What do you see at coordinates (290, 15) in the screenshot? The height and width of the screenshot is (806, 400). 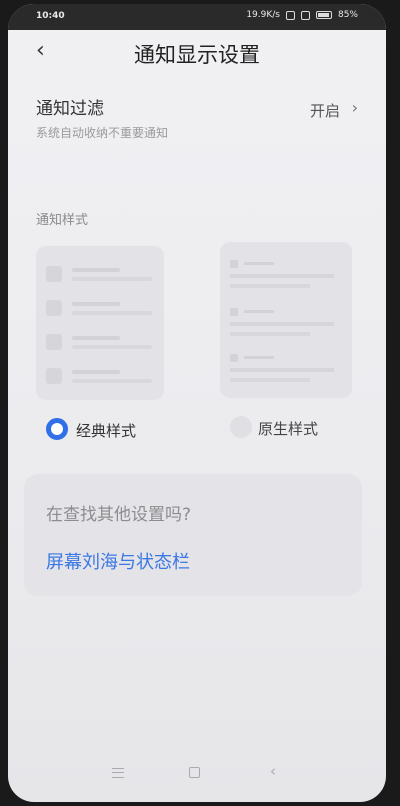 I see `alarm-icon` at bounding box center [290, 15].